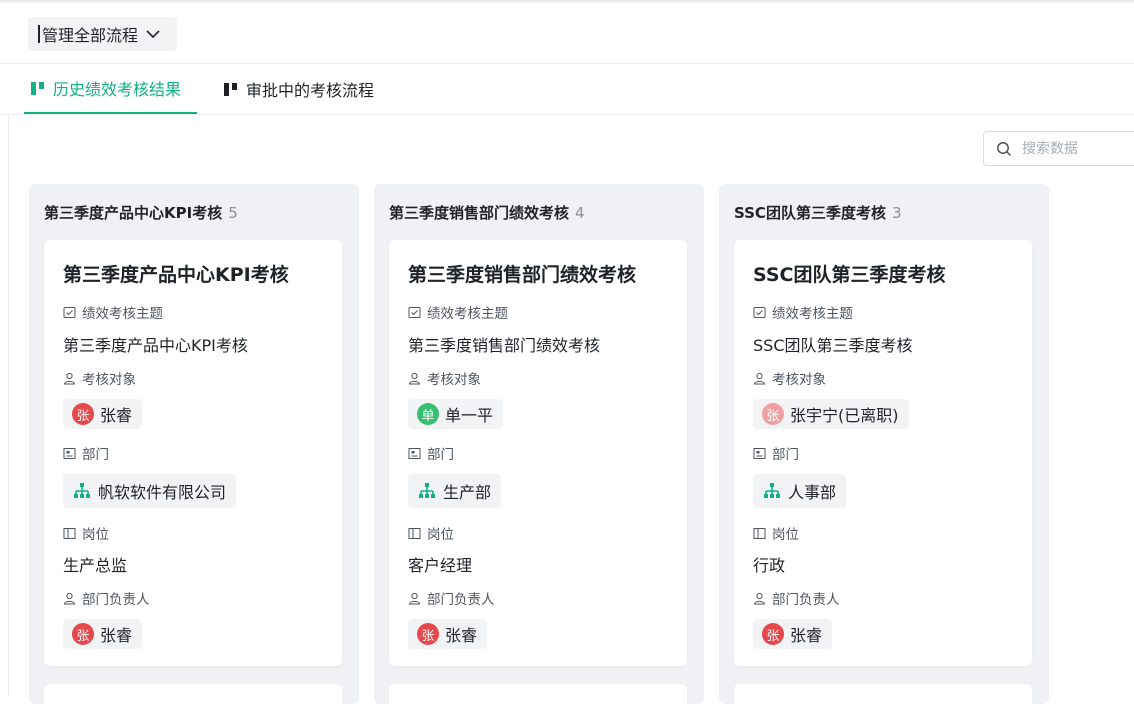 This screenshot has height=724, width=1134. I want to click on dept-chip: 生产部, so click(455, 491).